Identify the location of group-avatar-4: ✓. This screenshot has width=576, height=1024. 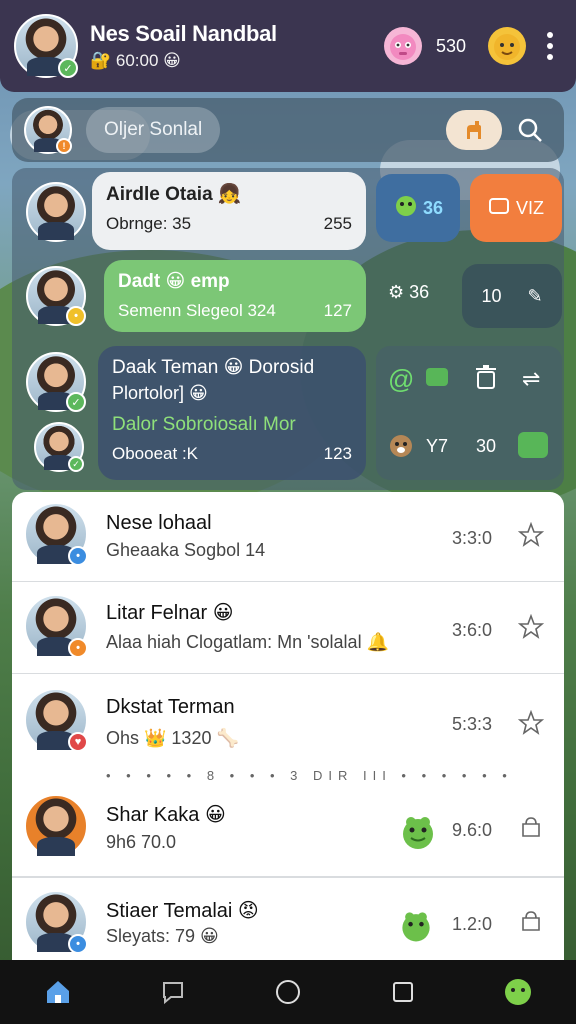
(59, 447).